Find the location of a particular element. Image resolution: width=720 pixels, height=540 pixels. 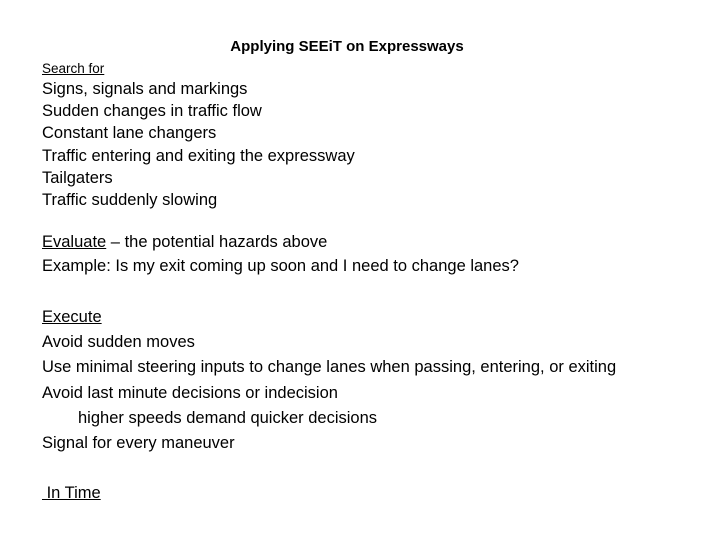

list-item: Avoid sudden moves is located at coordinates (118, 342).